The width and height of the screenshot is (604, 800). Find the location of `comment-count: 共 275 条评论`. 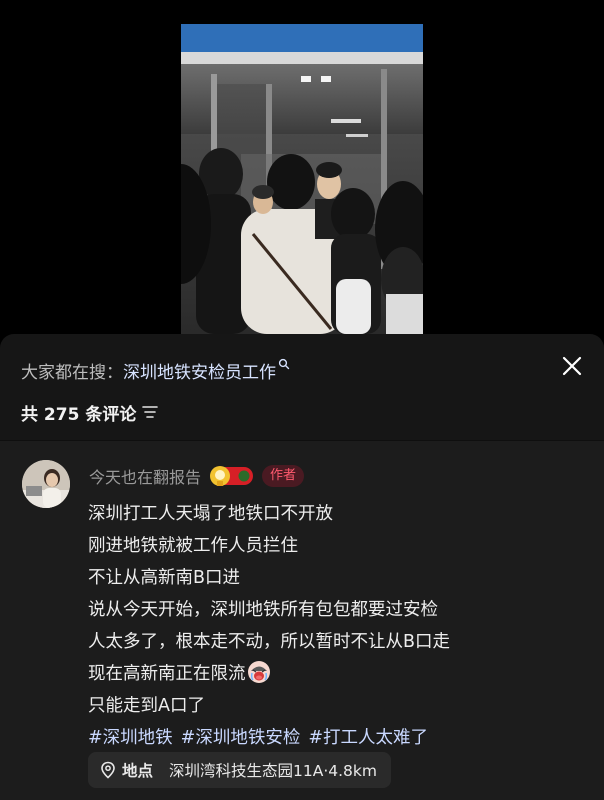

comment-count: 共 275 条评论 is located at coordinates (79, 414).